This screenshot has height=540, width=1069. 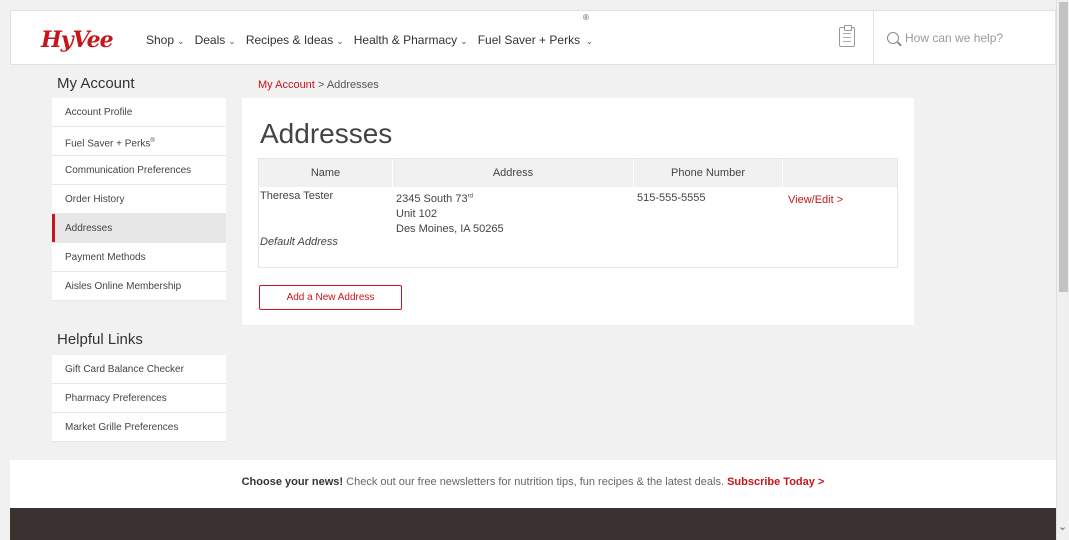 I want to click on sidebar-item-label: Addresses, so click(x=89, y=228).